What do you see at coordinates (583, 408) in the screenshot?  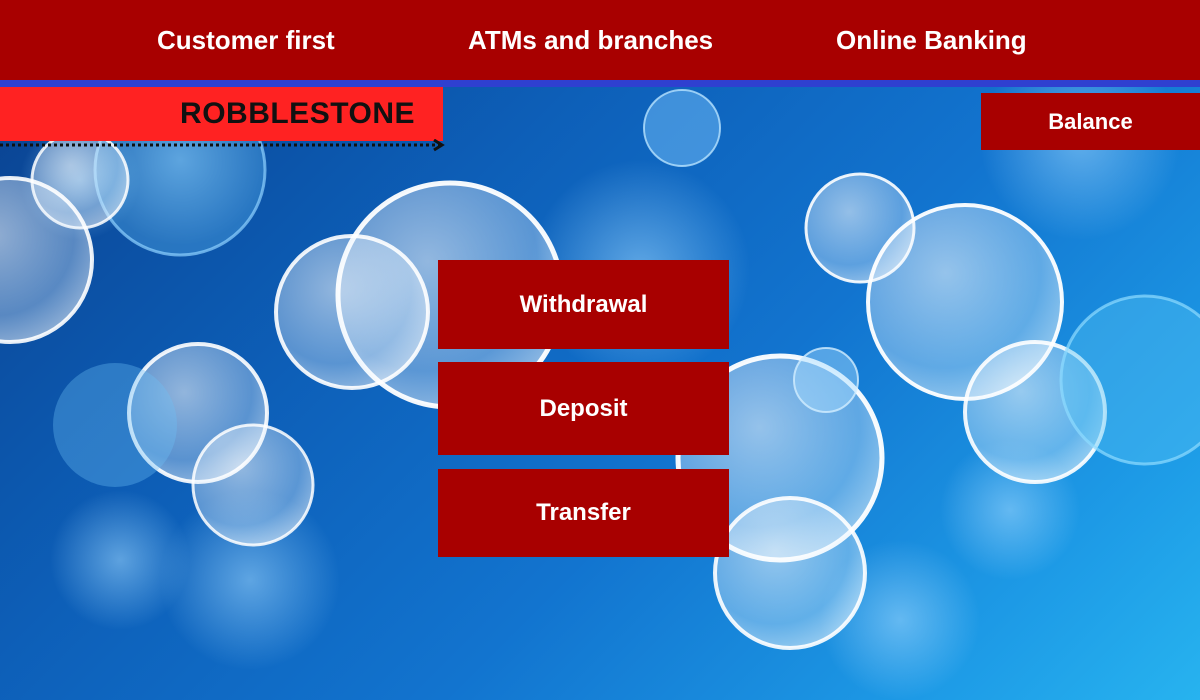 I see `deposit-button: Deposit` at bounding box center [583, 408].